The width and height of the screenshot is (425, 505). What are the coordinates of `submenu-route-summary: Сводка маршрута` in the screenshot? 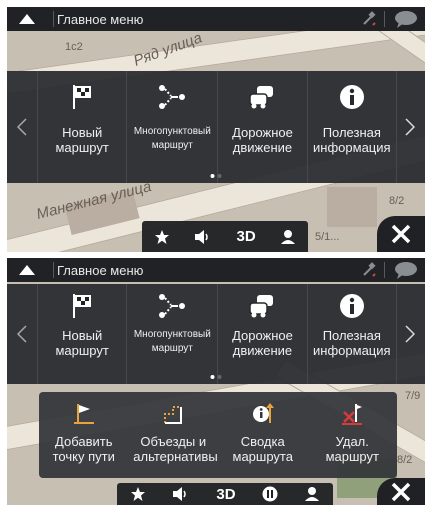 It's located at (263, 435).